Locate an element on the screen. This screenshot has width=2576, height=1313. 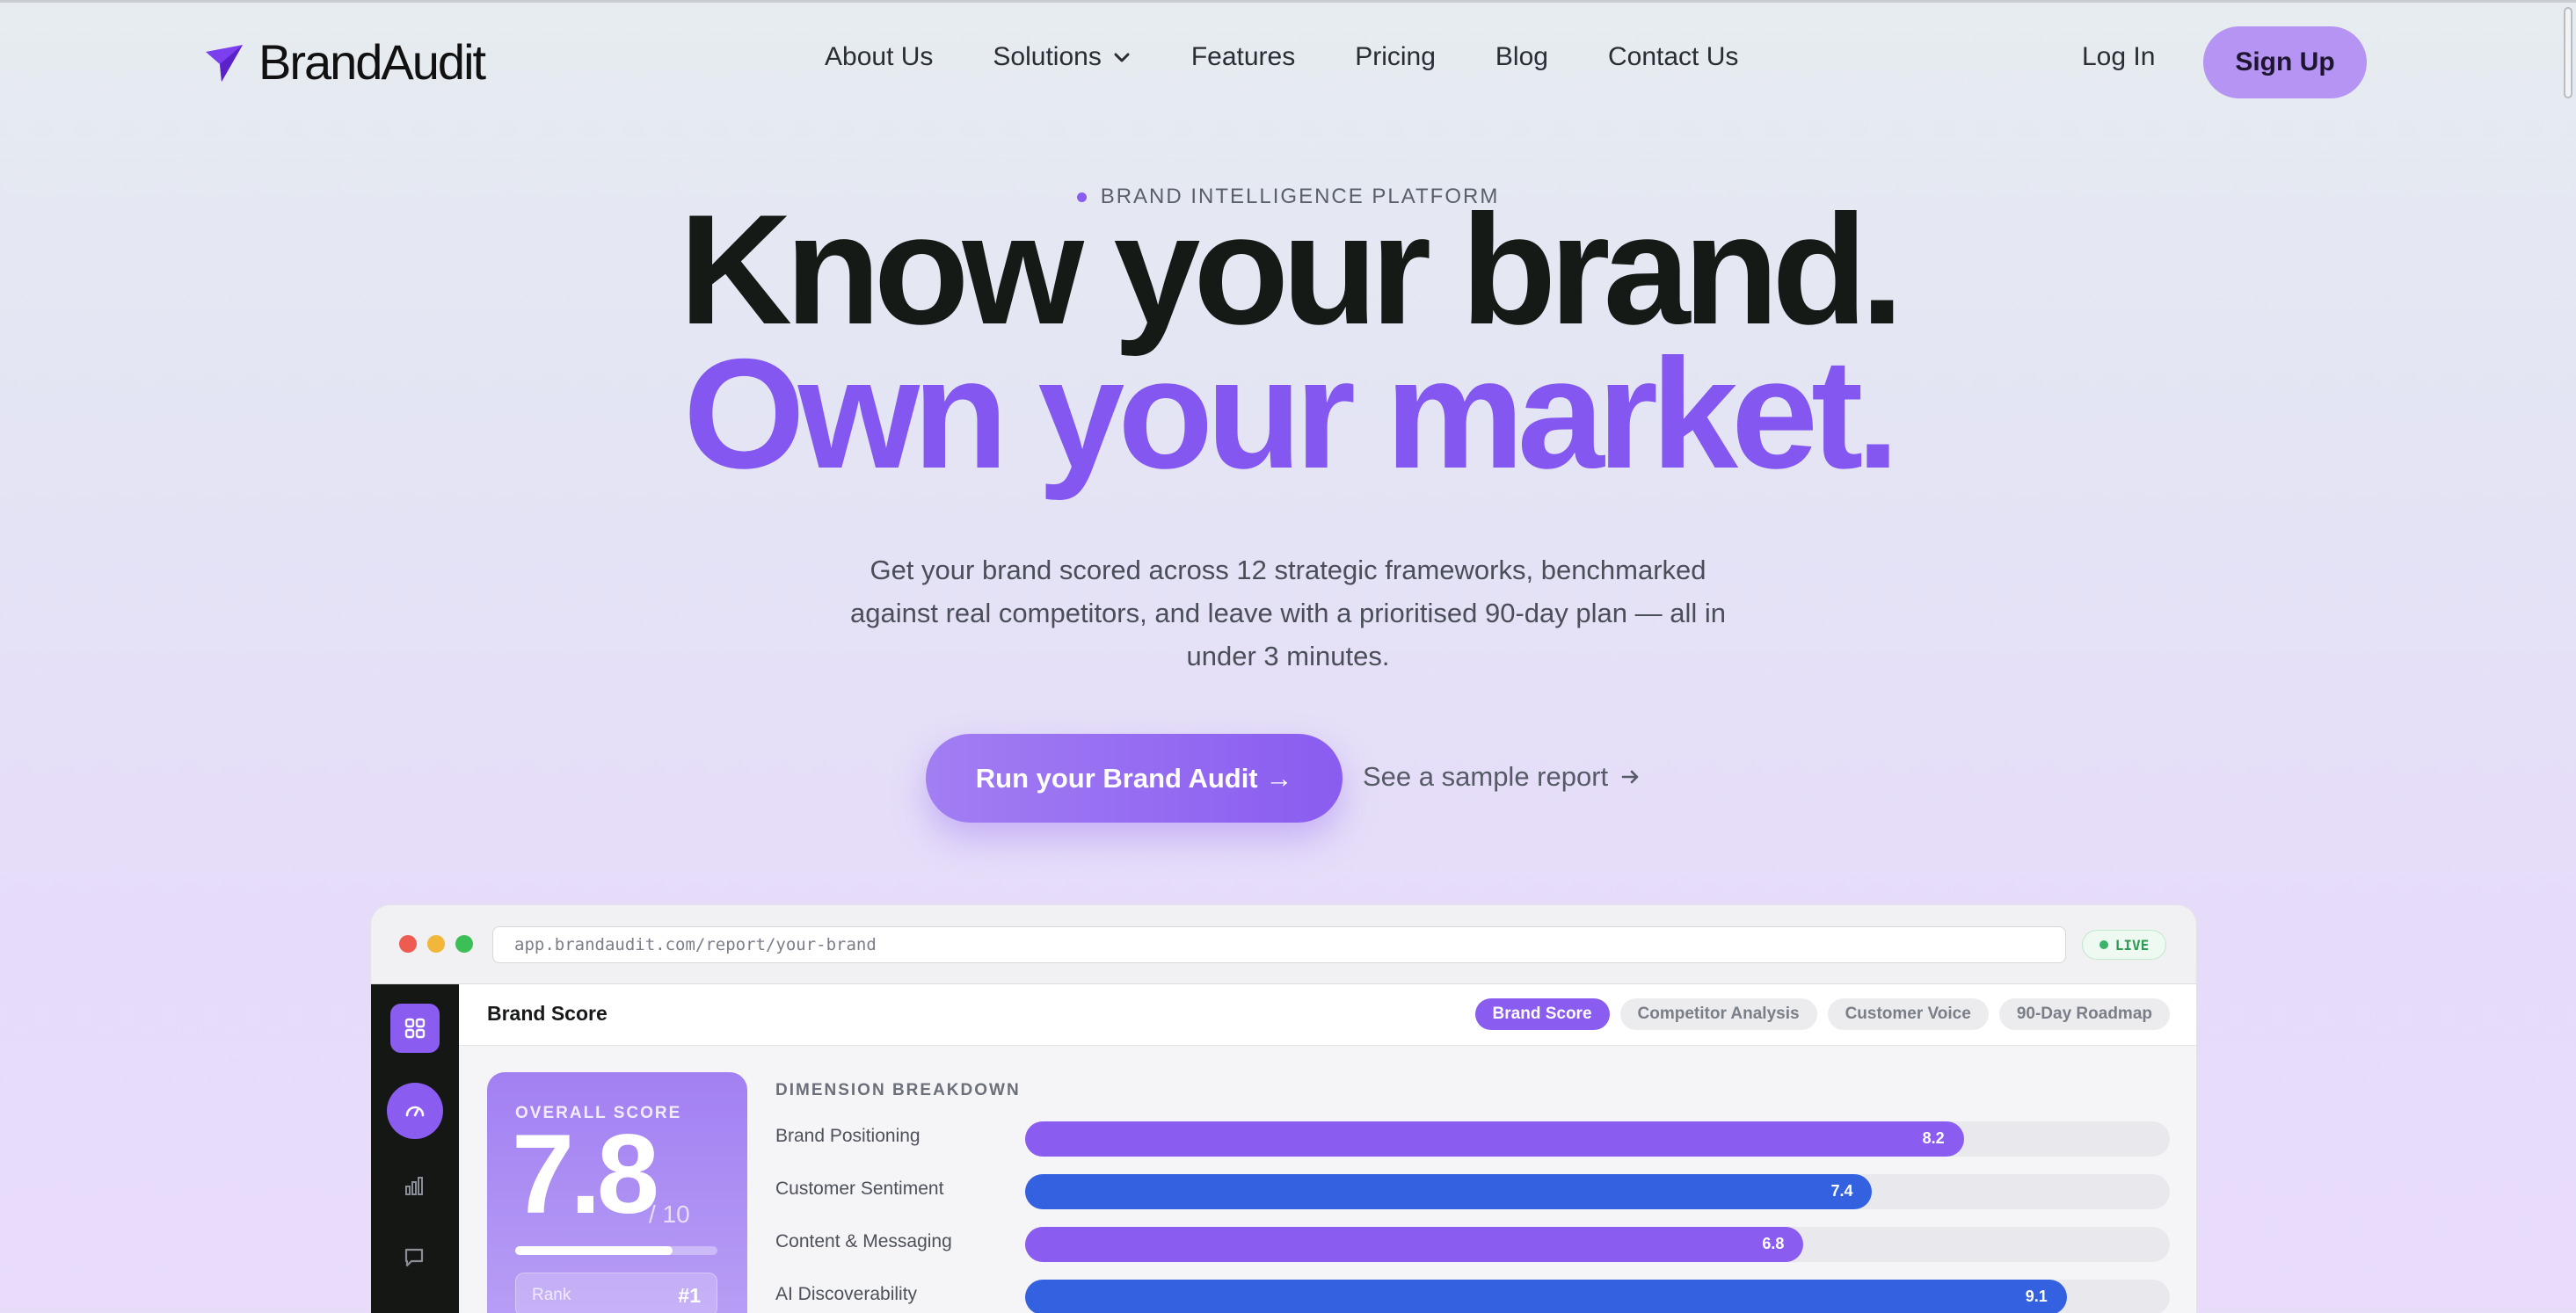
nav-solutions: Solutions is located at coordinates (1062, 57).